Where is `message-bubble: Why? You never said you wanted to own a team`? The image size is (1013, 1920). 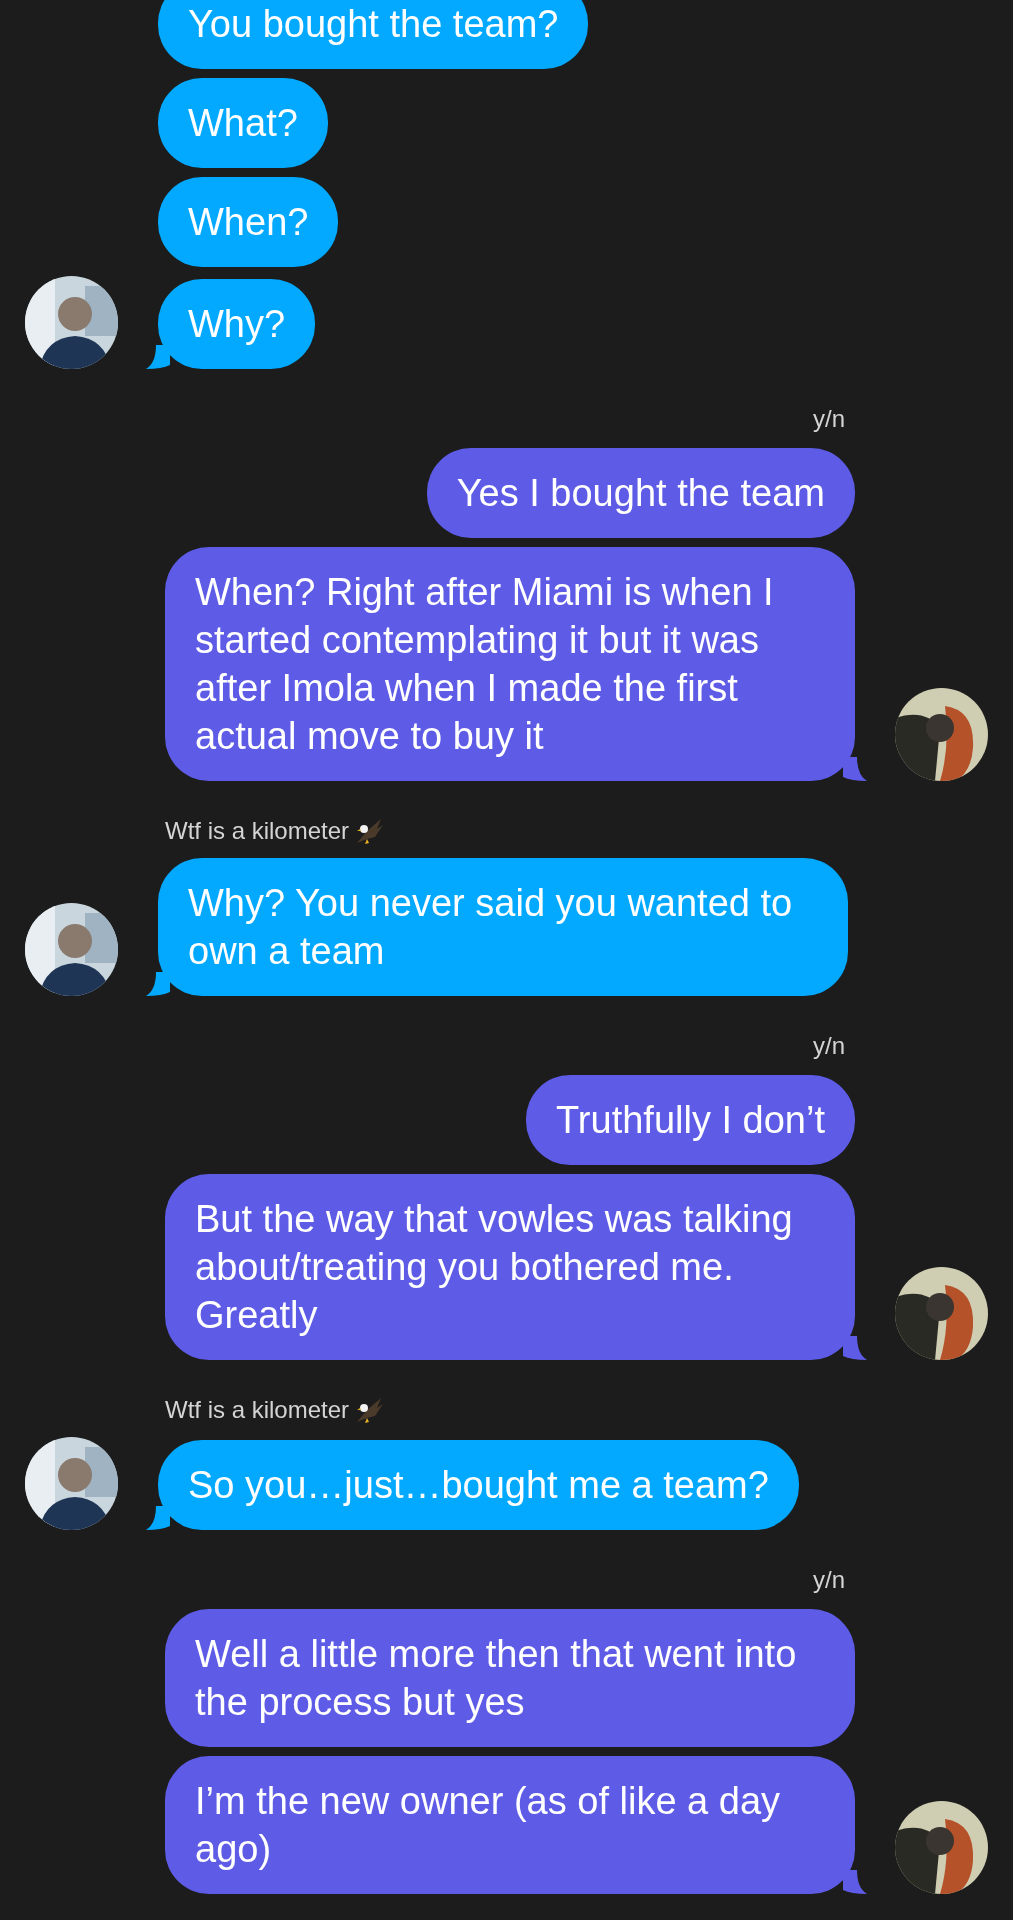 message-bubble: Why? You never said you wanted to own a team is located at coordinates (503, 927).